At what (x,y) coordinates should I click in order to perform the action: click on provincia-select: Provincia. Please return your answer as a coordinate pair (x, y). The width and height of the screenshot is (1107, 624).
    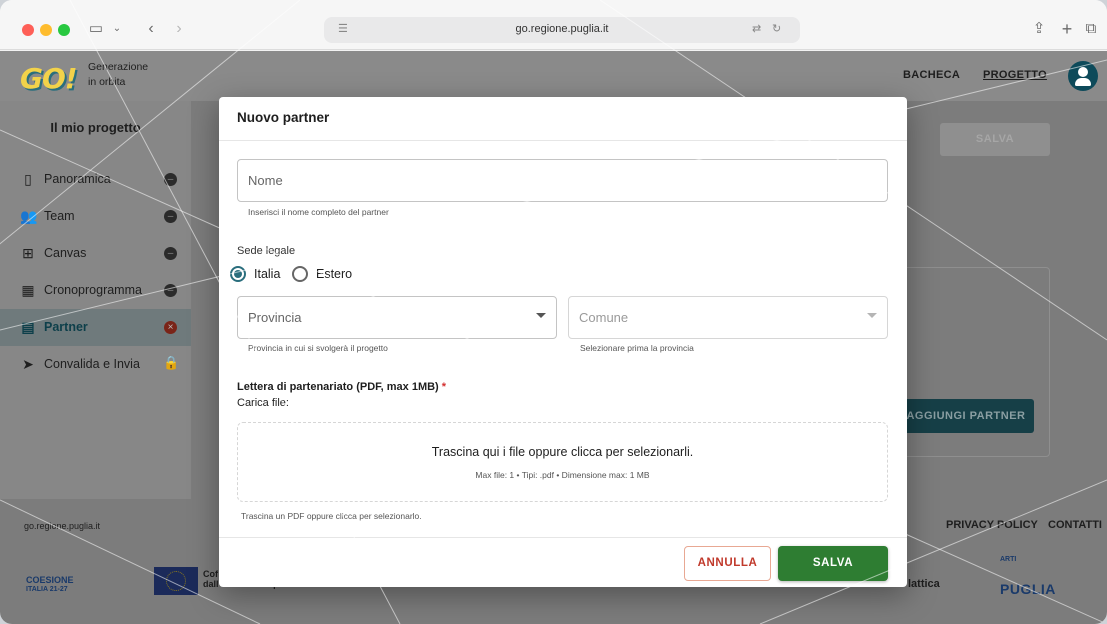
    Looking at the image, I should click on (397, 317).